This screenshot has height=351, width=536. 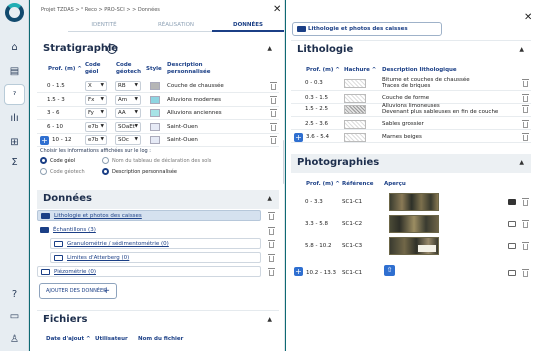 I want to click on col-date-ajout: Date d'ajout ^, so click(x=68, y=339).